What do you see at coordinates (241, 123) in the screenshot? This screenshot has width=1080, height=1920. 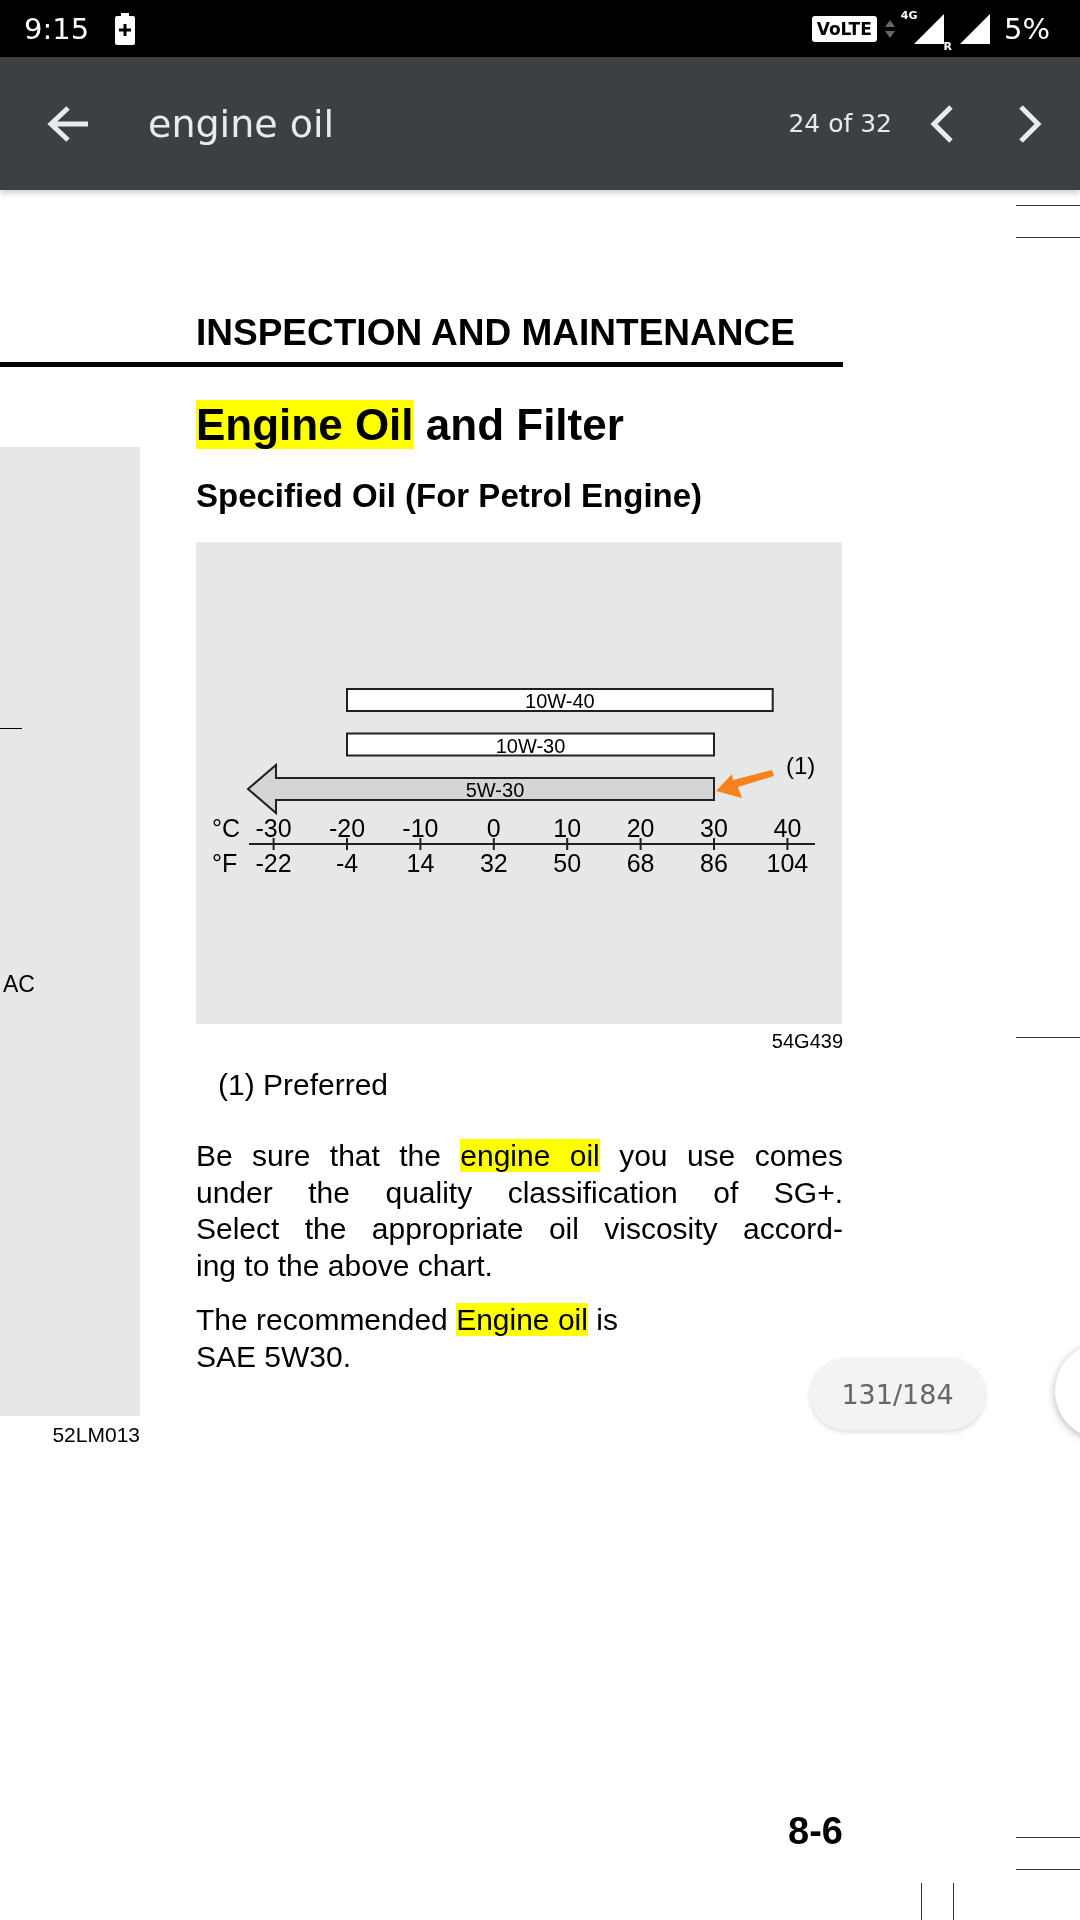 I see `search-query: engine oil` at bounding box center [241, 123].